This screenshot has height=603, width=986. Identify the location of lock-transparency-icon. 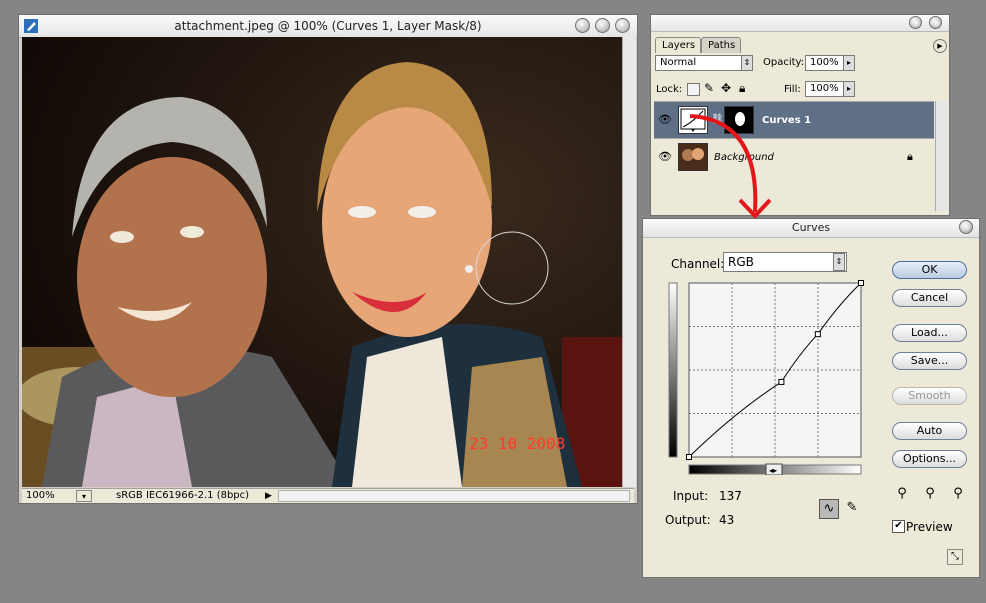
(693, 89).